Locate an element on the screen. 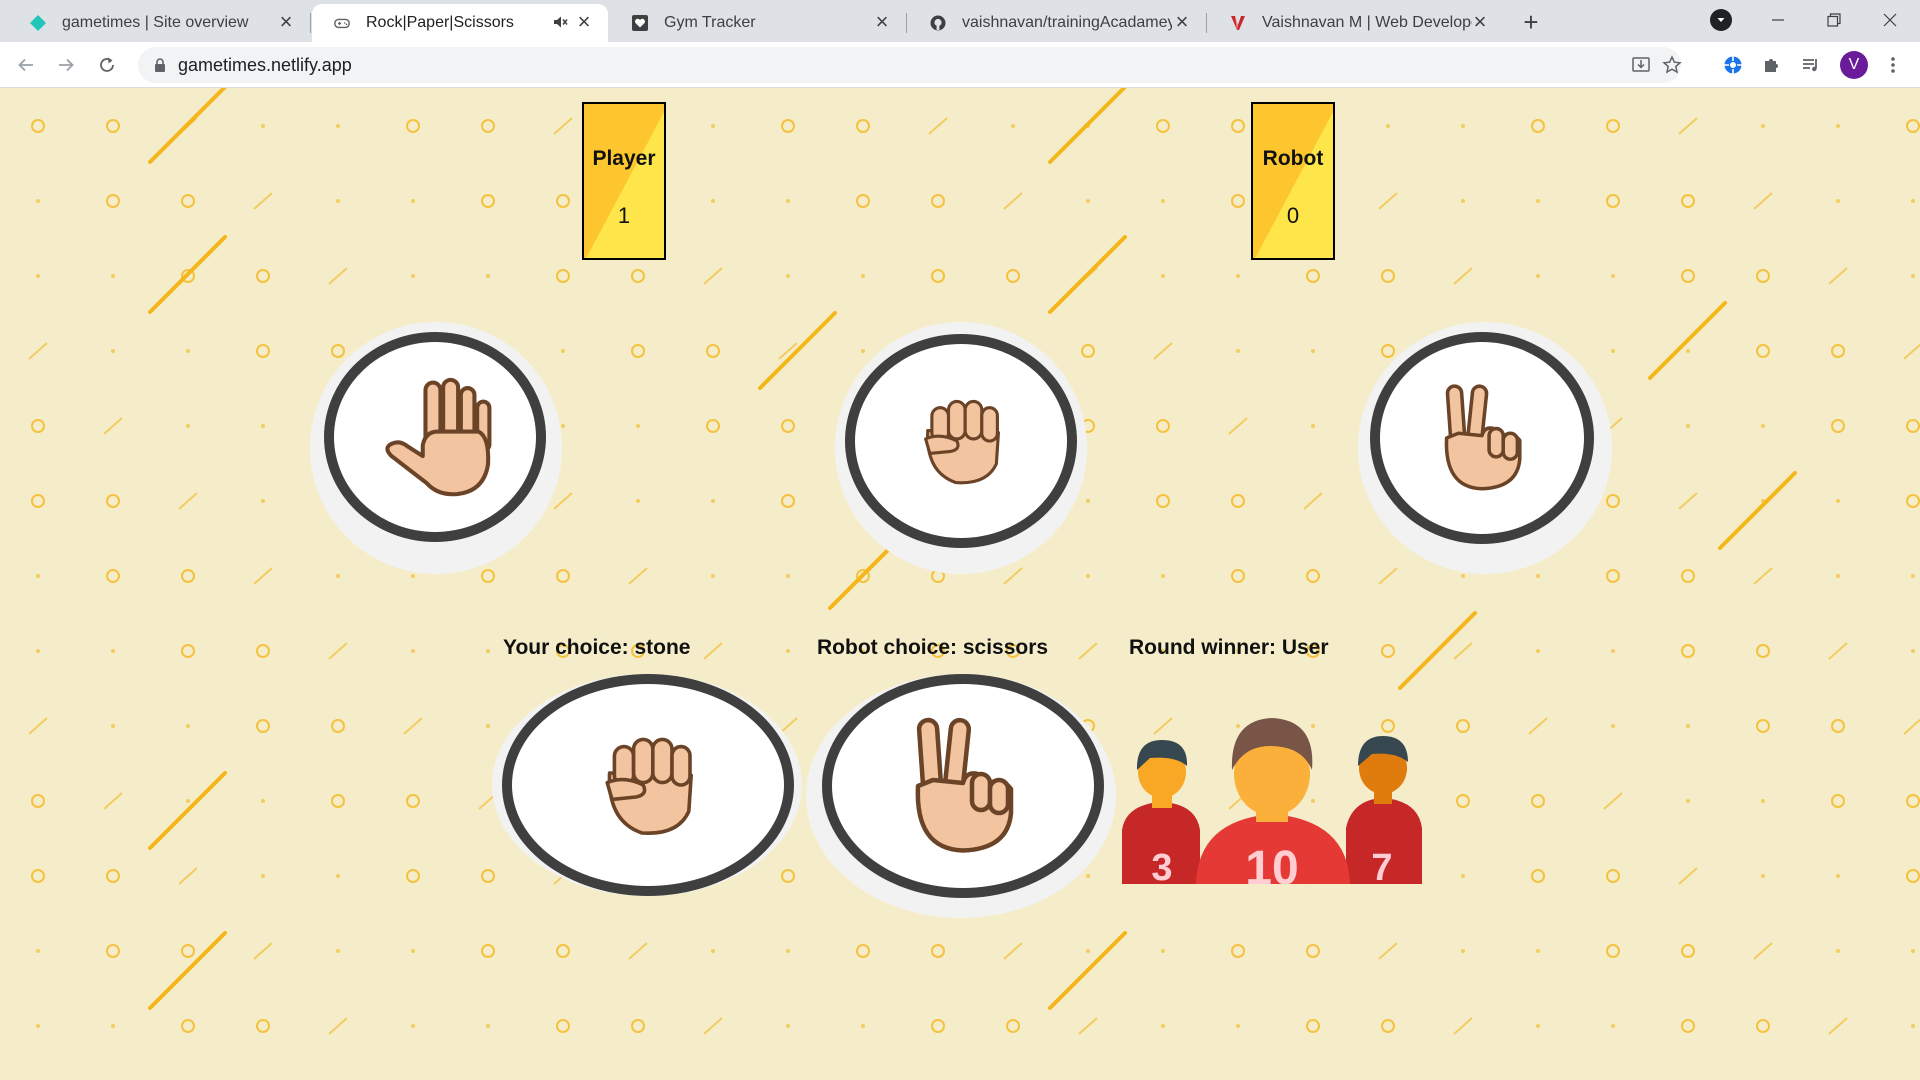  open-hand-icon is located at coordinates (438, 437).